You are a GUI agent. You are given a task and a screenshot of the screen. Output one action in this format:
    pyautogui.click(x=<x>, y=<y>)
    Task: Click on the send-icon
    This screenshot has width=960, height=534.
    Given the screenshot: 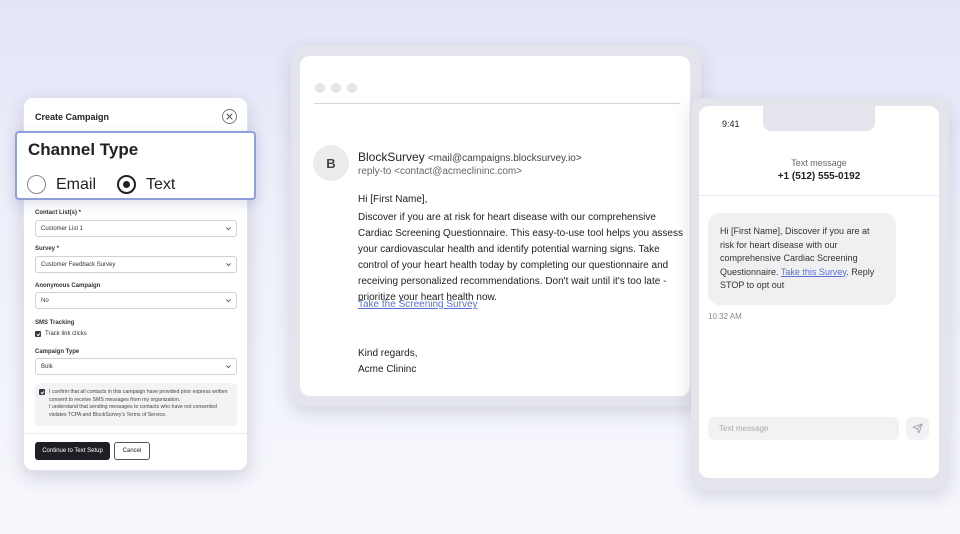 What is the action you would take?
    pyautogui.click(x=917, y=428)
    